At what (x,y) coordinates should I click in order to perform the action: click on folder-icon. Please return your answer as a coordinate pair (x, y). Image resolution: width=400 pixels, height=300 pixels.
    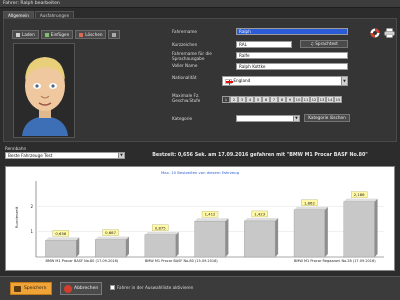
    Looking at the image, I should click on (18, 34).